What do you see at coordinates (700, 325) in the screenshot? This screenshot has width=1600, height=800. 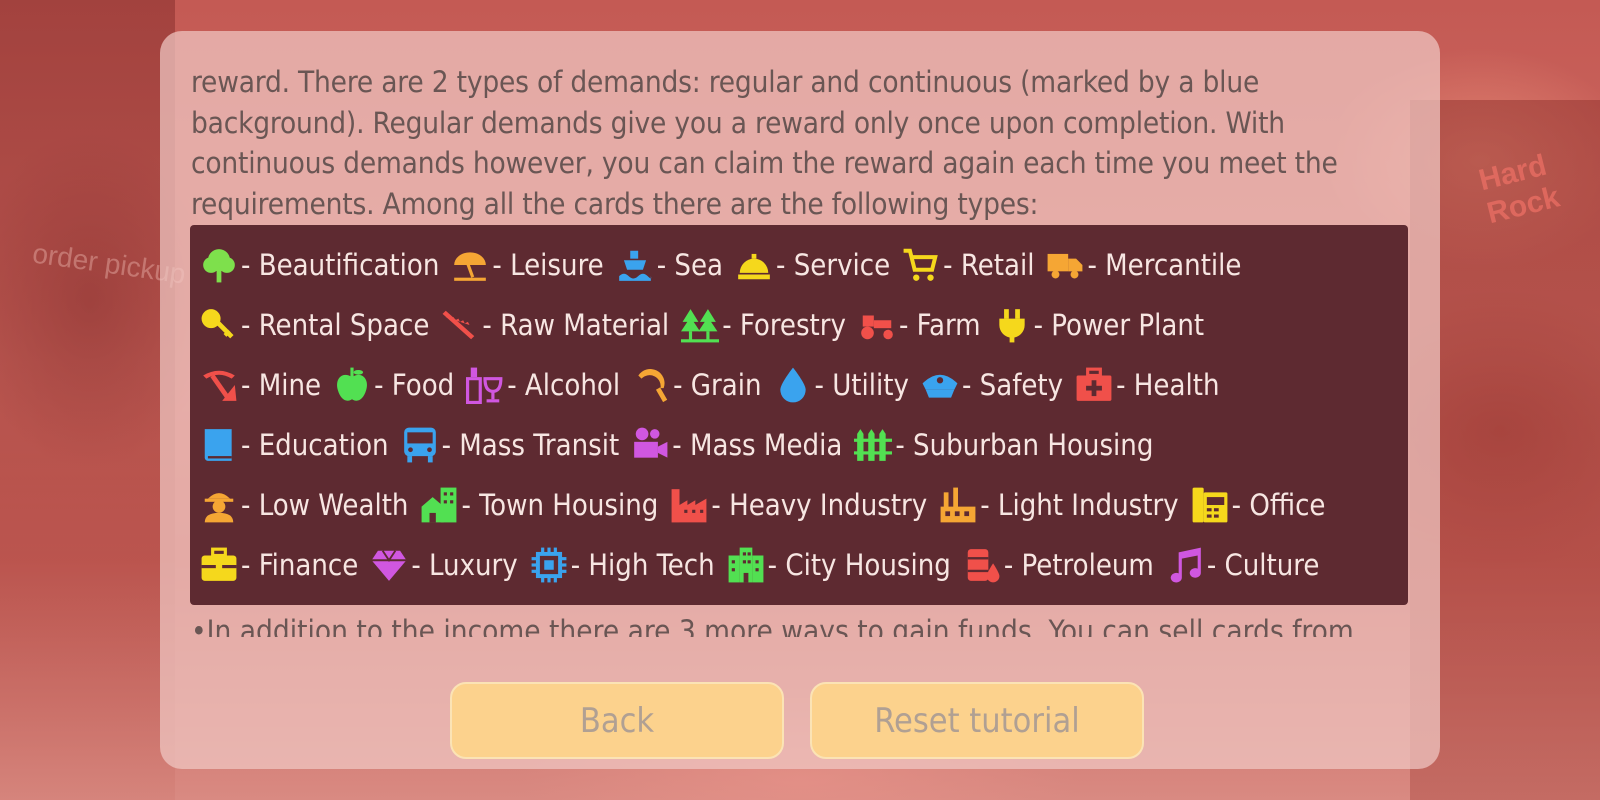 I see `forest-icon` at bounding box center [700, 325].